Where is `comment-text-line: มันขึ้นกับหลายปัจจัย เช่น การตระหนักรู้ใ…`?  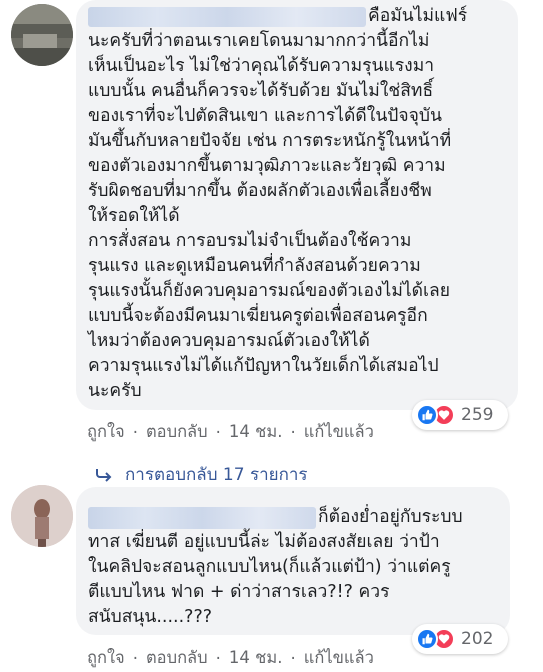
comment-text-line: มันขึ้นกับหลายปัจจัย เช่น การตระหนักรู้ใ… is located at coordinates (270, 141).